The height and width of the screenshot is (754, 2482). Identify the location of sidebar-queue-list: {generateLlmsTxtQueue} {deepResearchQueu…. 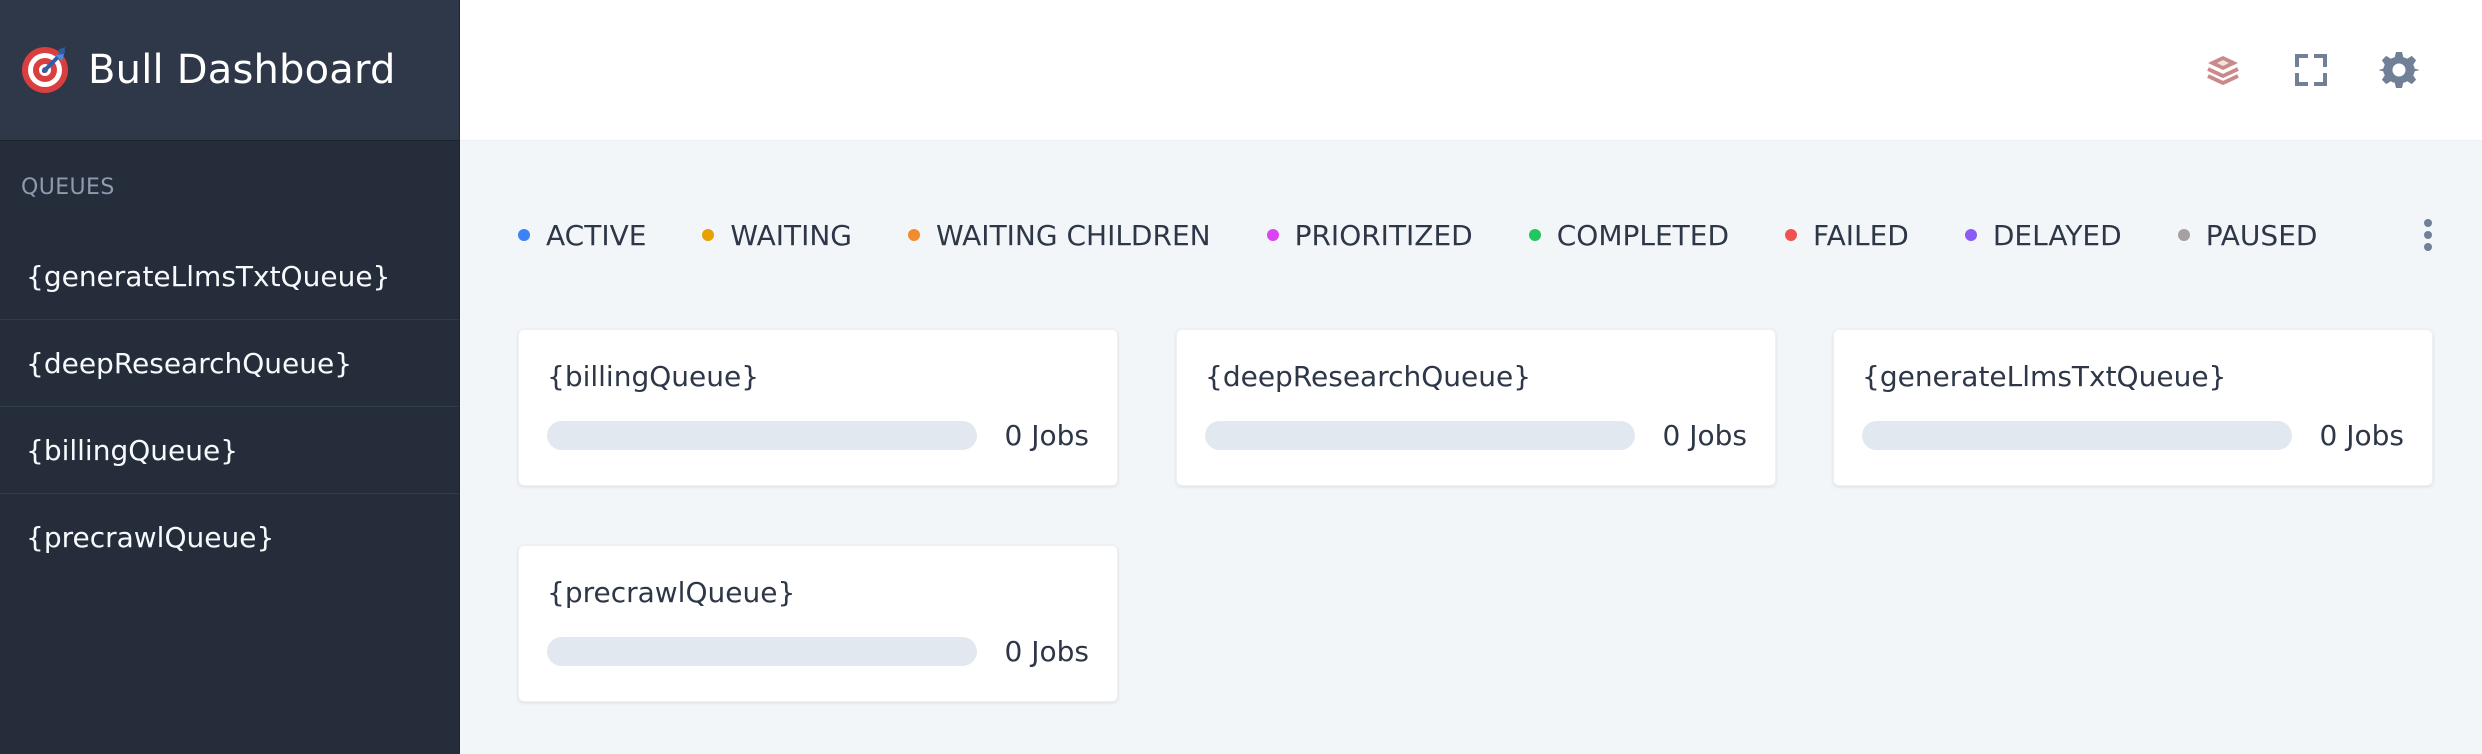
(229, 407).